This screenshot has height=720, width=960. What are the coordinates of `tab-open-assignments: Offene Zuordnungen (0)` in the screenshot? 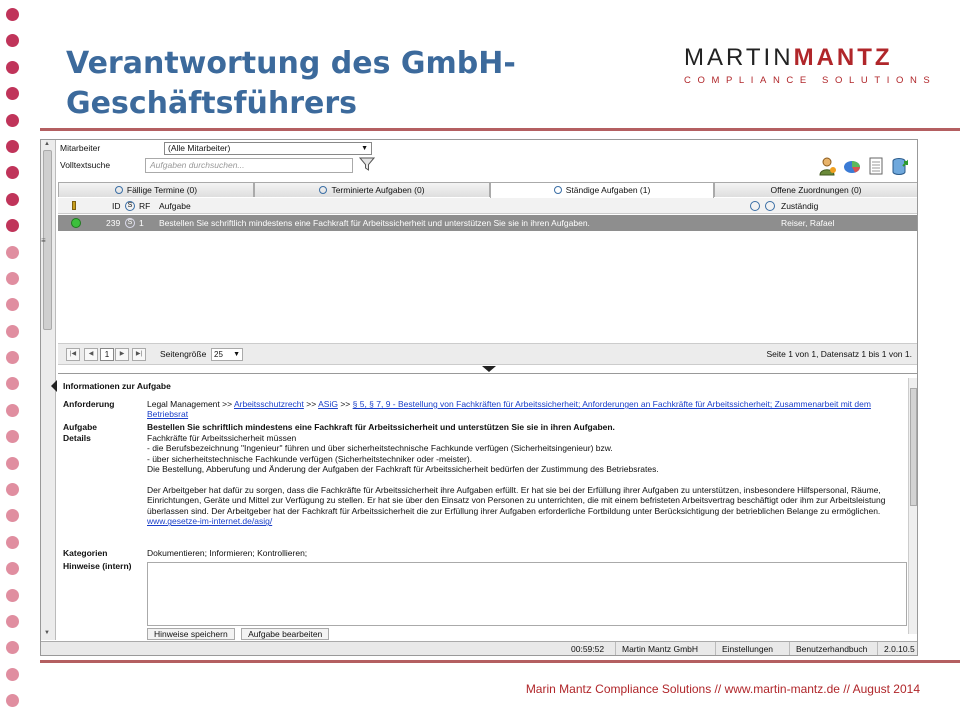 It's located at (815, 189).